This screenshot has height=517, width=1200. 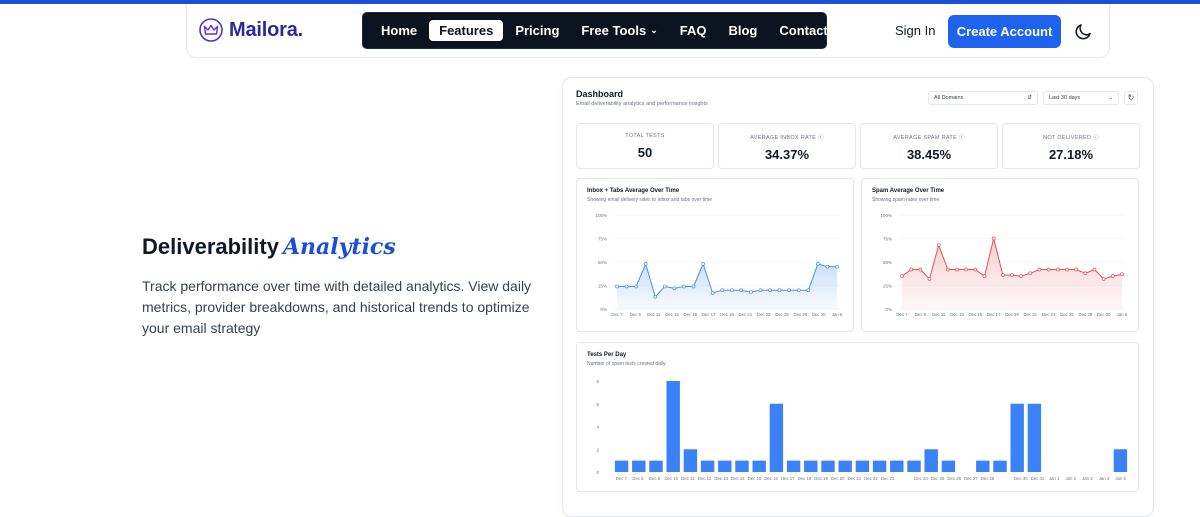 What do you see at coordinates (925, 138) in the screenshot?
I see `stat-label: AVERAGE SPAM RATE` at bounding box center [925, 138].